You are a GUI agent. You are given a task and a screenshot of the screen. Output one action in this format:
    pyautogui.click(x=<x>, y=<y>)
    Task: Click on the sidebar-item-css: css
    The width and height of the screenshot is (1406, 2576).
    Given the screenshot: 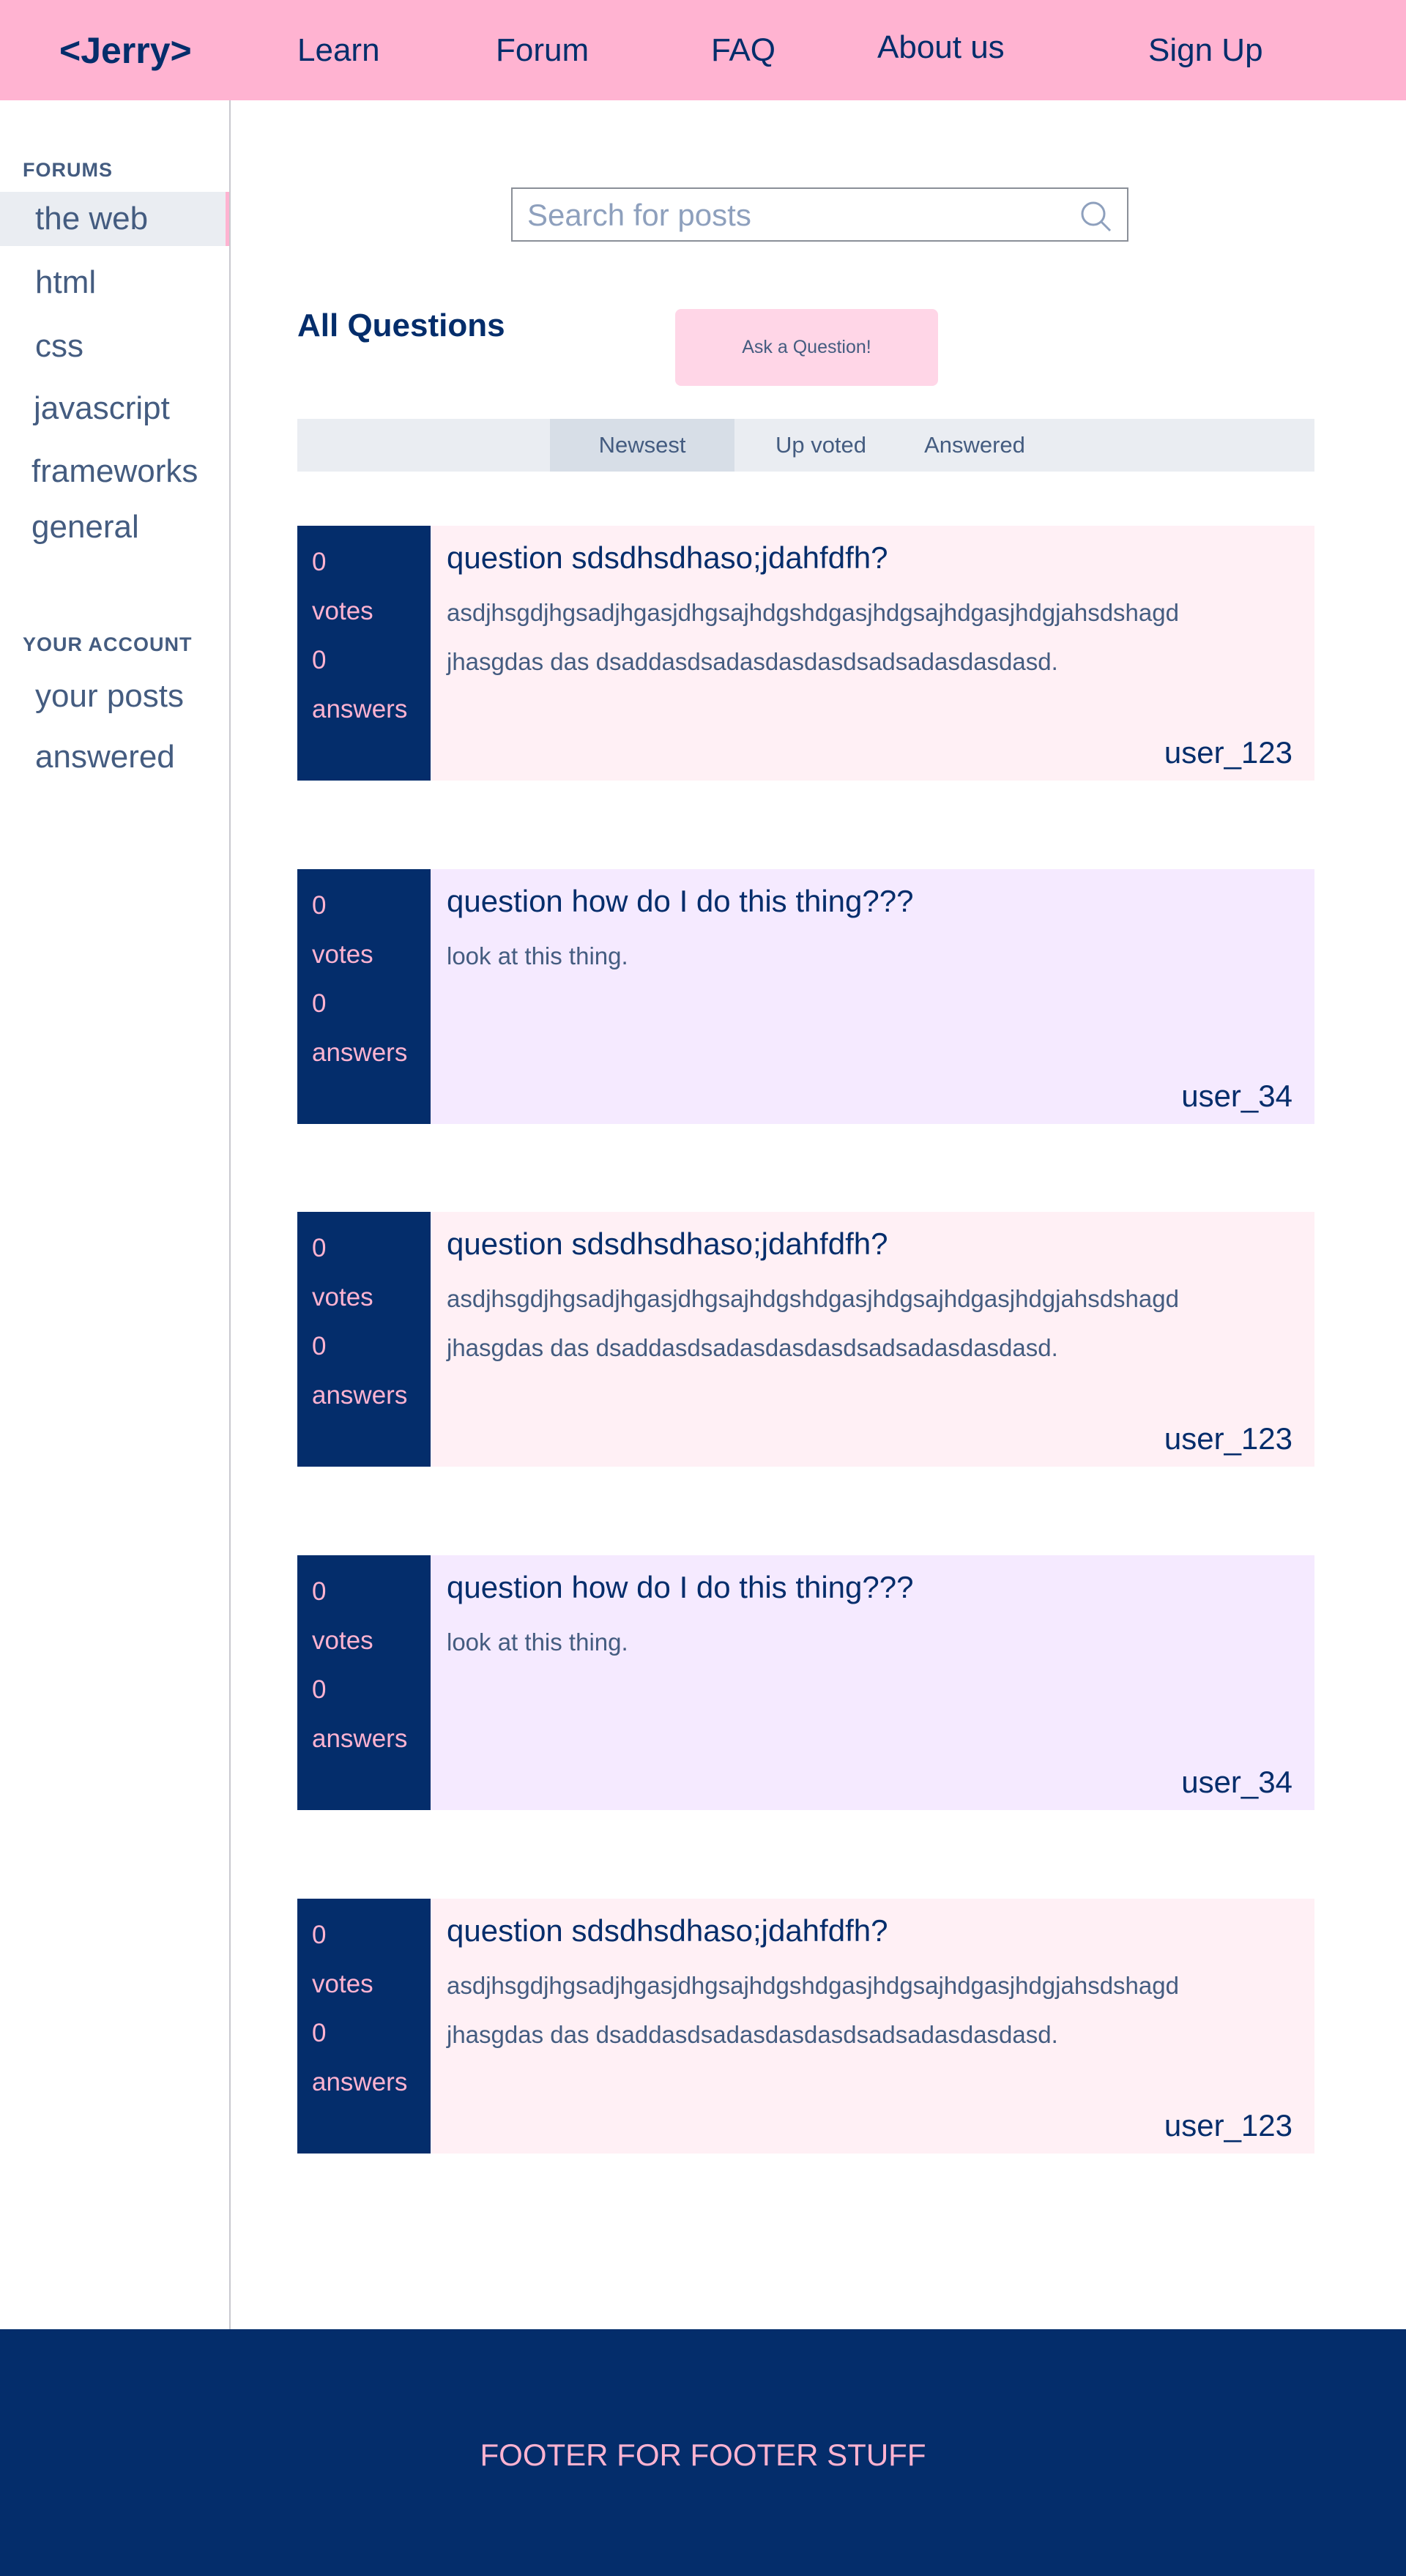 What is the action you would take?
    pyautogui.click(x=114, y=346)
    